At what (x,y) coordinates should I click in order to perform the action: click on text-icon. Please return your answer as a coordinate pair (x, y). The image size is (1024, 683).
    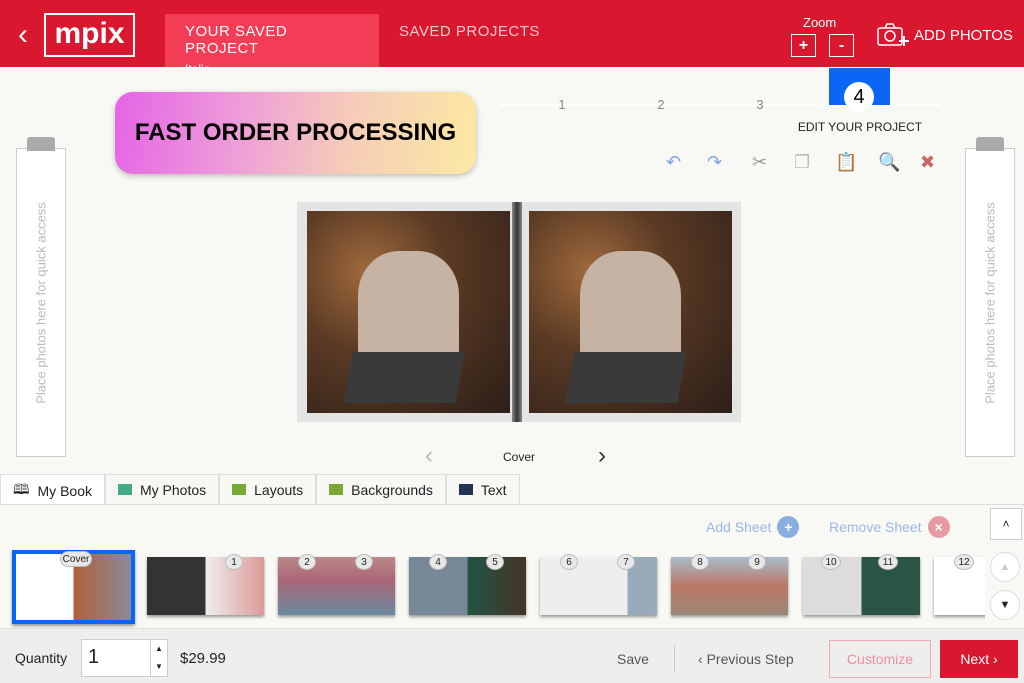
    Looking at the image, I should click on (465, 489).